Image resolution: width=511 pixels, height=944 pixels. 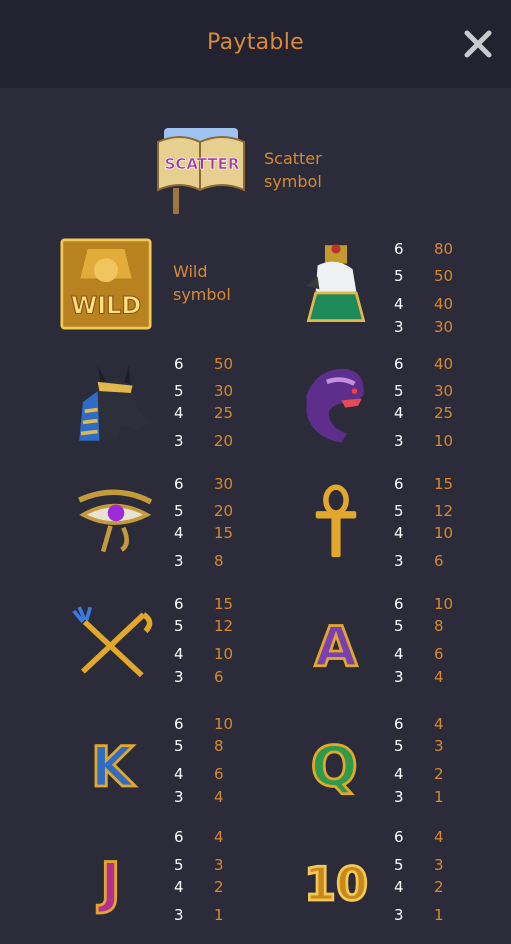 What do you see at coordinates (202, 294) in the screenshot?
I see `wild-label-line2: symbol` at bounding box center [202, 294].